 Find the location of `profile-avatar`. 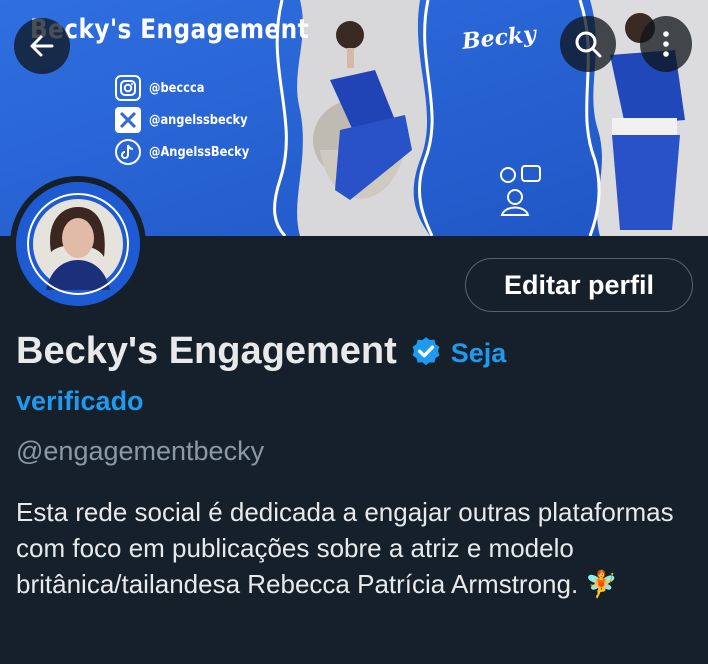

profile-avatar is located at coordinates (78, 244).